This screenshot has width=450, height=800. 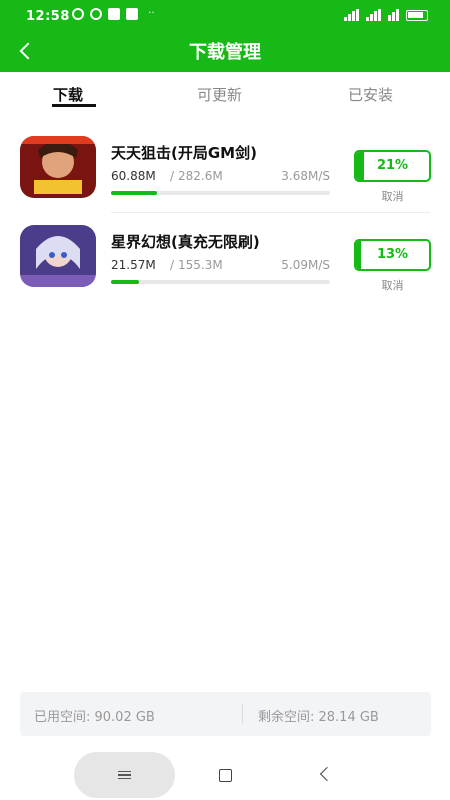 What do you see at coordinates (370, 94) in the screenshot?
I see `tab-installed: 已安装` at bounding box center [370, 94].